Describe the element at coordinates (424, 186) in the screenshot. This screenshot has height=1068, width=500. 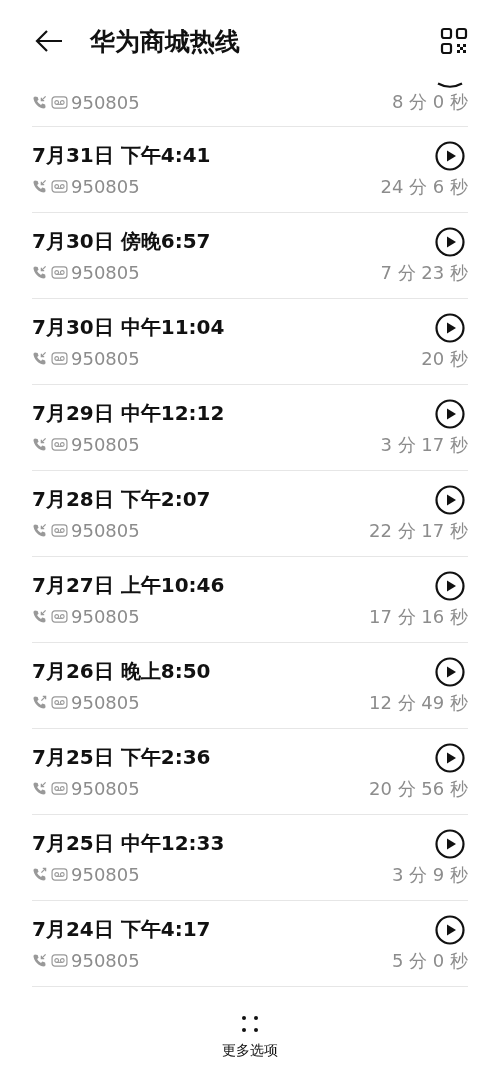
I see `call-duration: 24 分 6 秒` at that location.